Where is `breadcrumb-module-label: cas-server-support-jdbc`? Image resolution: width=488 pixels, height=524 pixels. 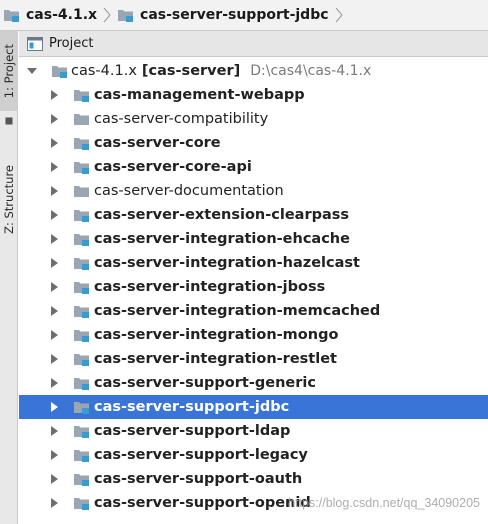 breadcrumb-module-label: cas-server-support-jdbc is located at coordinates (234, 15).